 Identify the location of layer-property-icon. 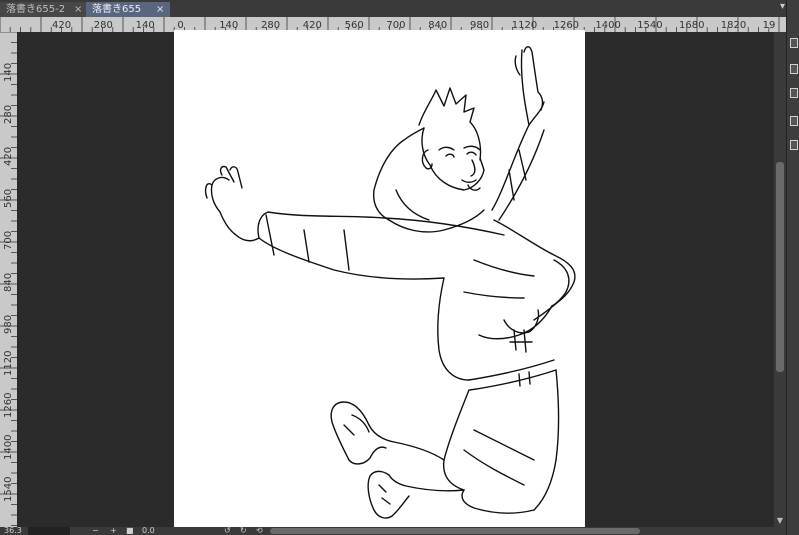
(794, 43).